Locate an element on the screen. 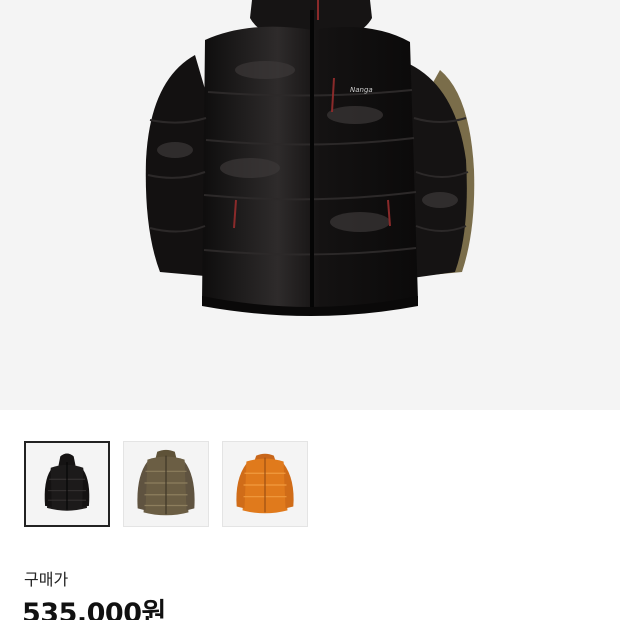 The width and height of the screenshot is (620, 620). black-down-jacket-thumbnail is located at coordinates (67, 484).